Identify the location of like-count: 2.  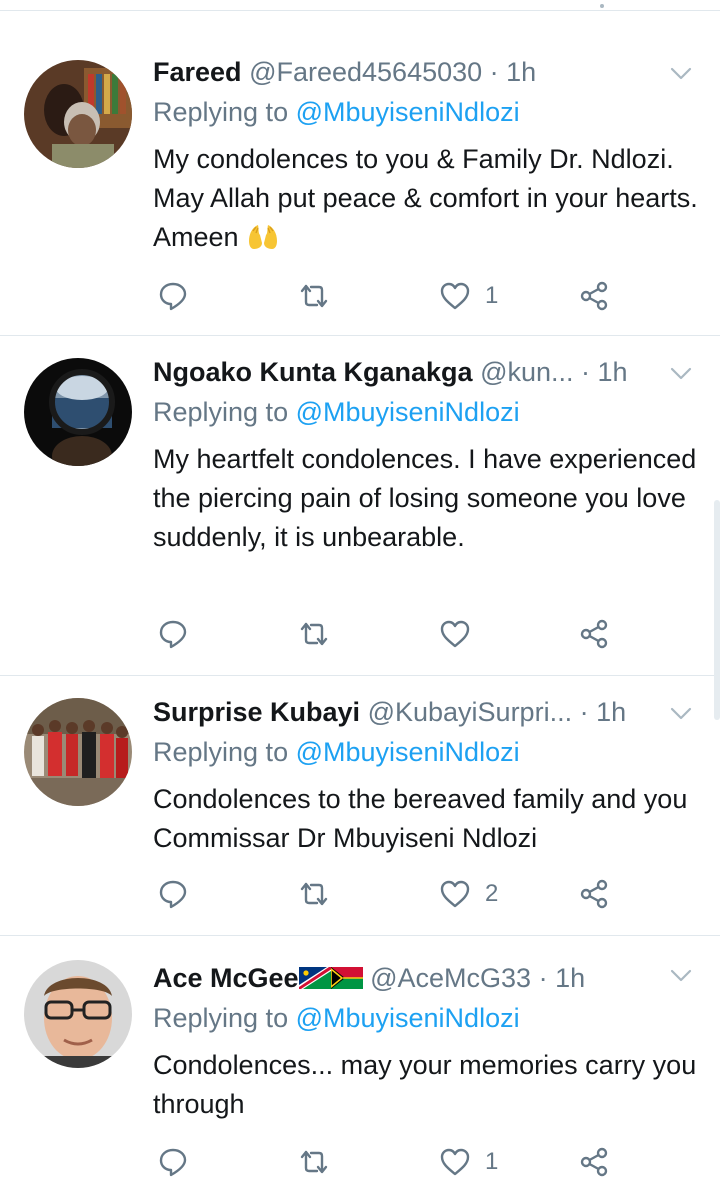
(492, 893).